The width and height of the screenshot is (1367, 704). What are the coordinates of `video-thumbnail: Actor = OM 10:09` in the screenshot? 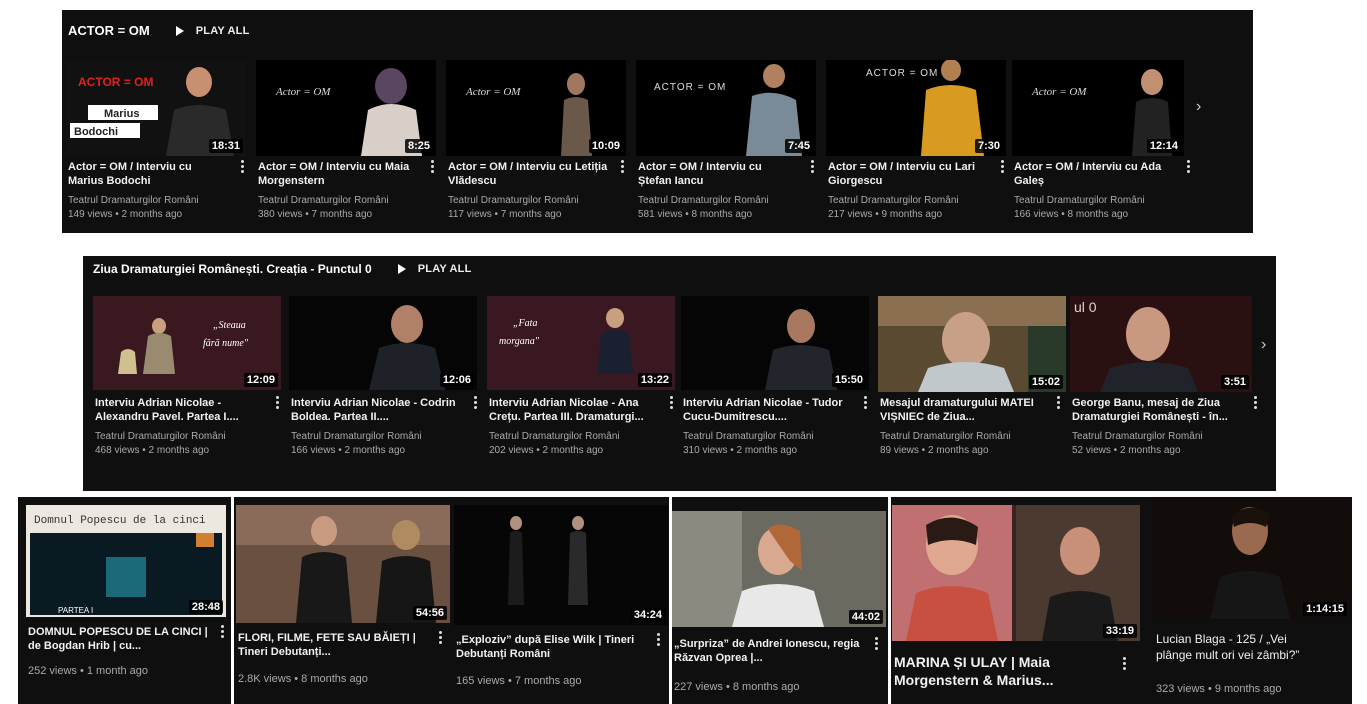 It's located at (536, 108).